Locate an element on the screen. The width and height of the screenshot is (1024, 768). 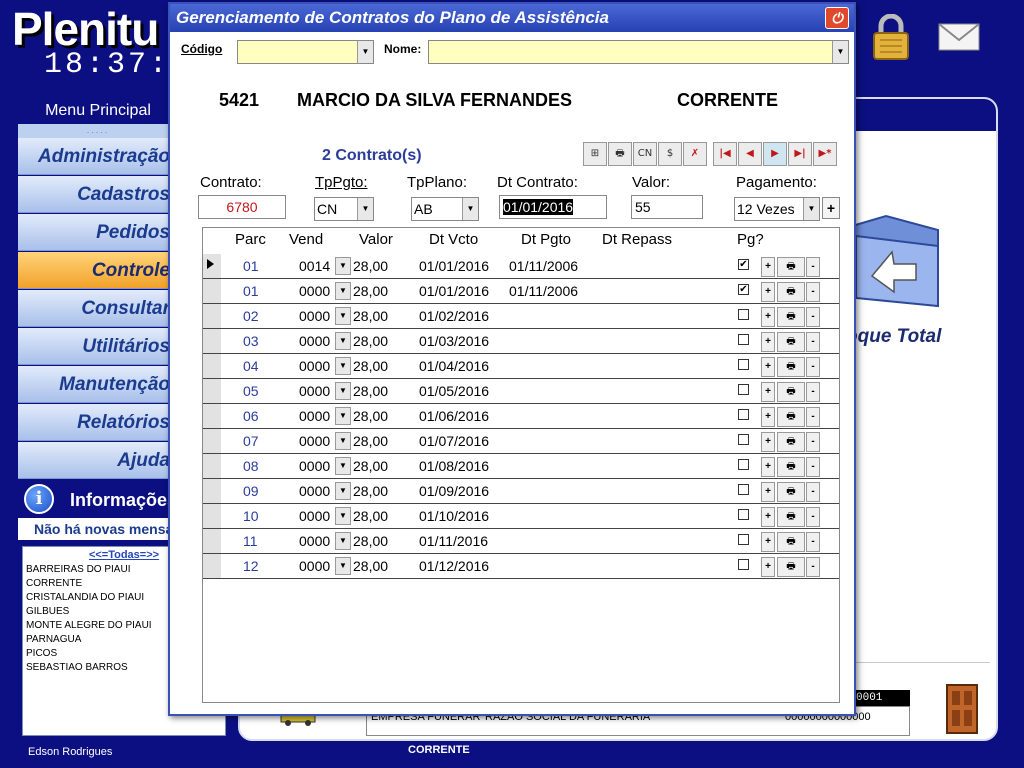
valor-field: 55 is located at coordinates (667, 207).